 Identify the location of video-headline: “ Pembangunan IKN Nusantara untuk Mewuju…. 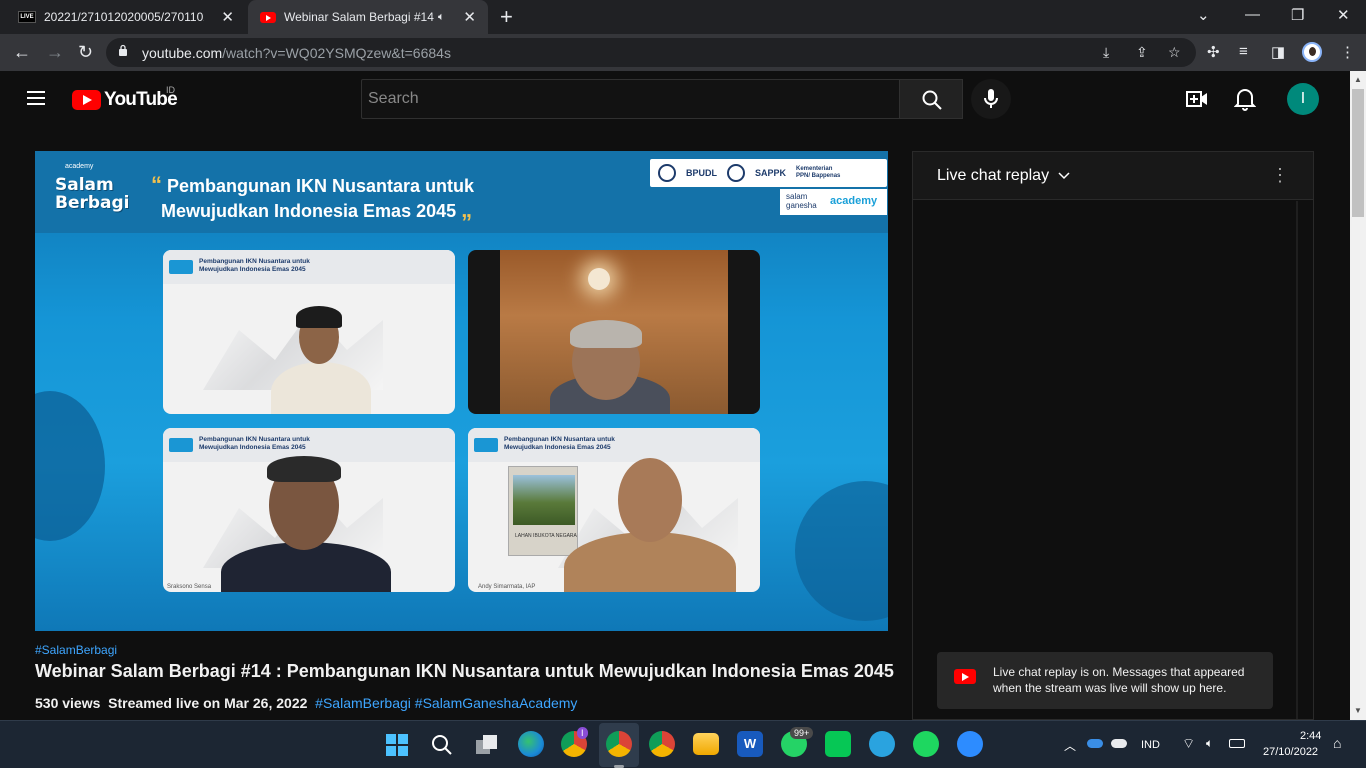
(313, 197).